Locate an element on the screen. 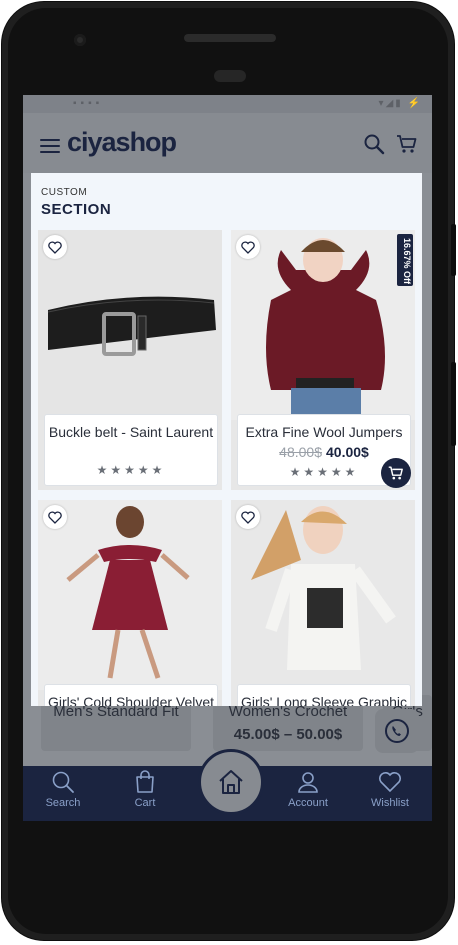 The width and height of the screenshot is (458, 945). nav-item-home is located at coordinates (231, 782).